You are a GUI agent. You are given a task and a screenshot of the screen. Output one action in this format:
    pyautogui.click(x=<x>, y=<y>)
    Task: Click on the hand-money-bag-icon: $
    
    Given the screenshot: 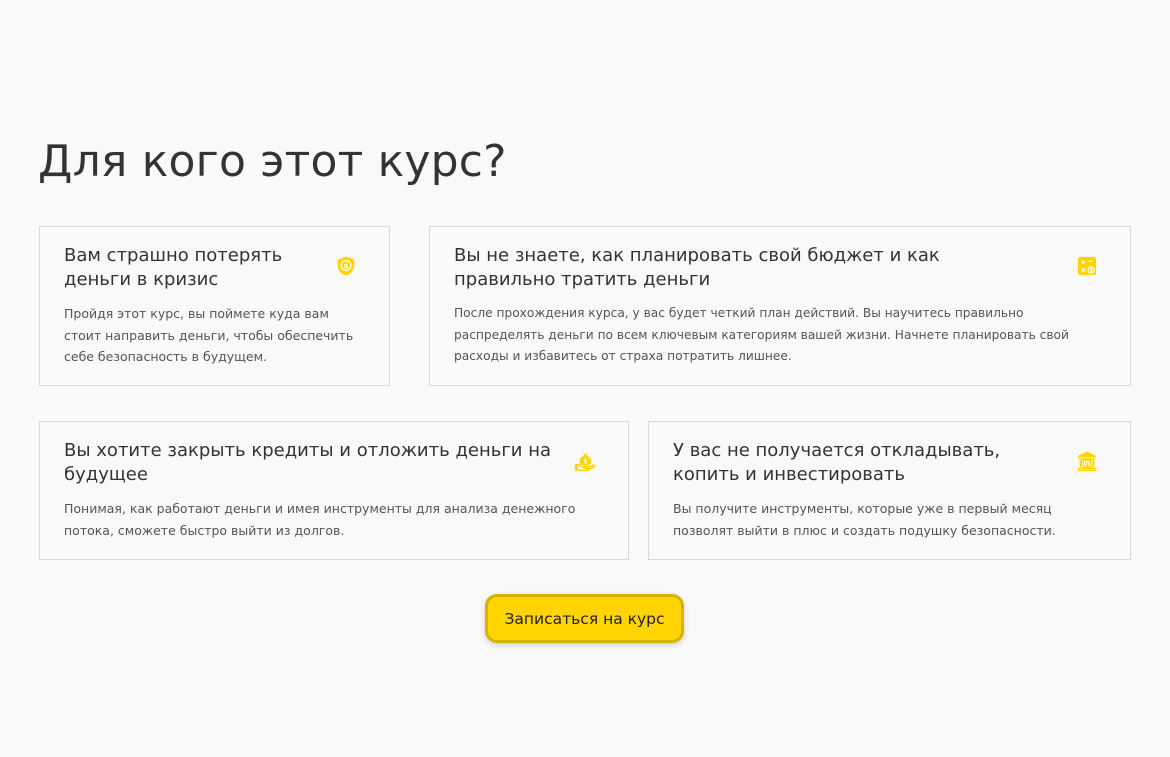 What is the action you would take?
    pyautogui.click(x=585, y=461)
    